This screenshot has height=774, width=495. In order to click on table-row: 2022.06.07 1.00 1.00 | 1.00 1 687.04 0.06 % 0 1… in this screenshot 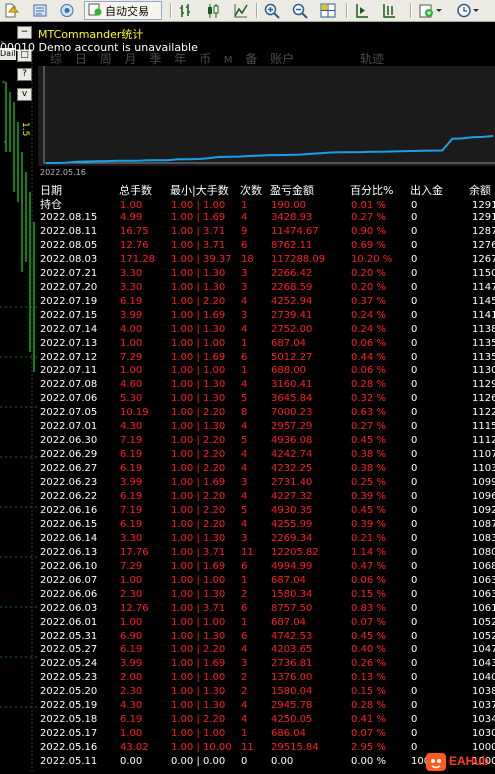, I will do `click(266, 581)`.